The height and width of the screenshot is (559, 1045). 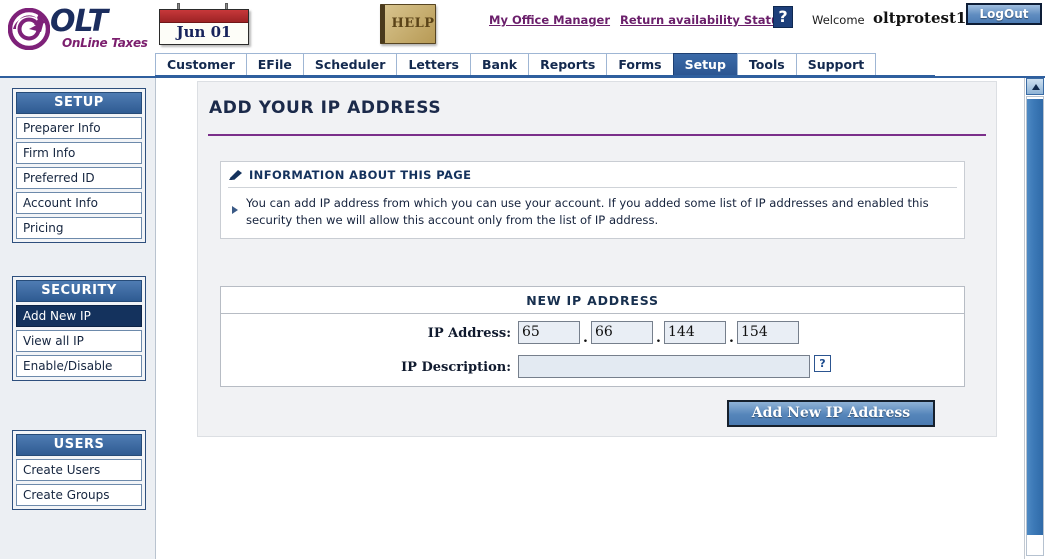 What do you see at coordinates (1004, 14) in the screenshot?
I see `logout-button: LogOut` at bounding box center [1004, 14].